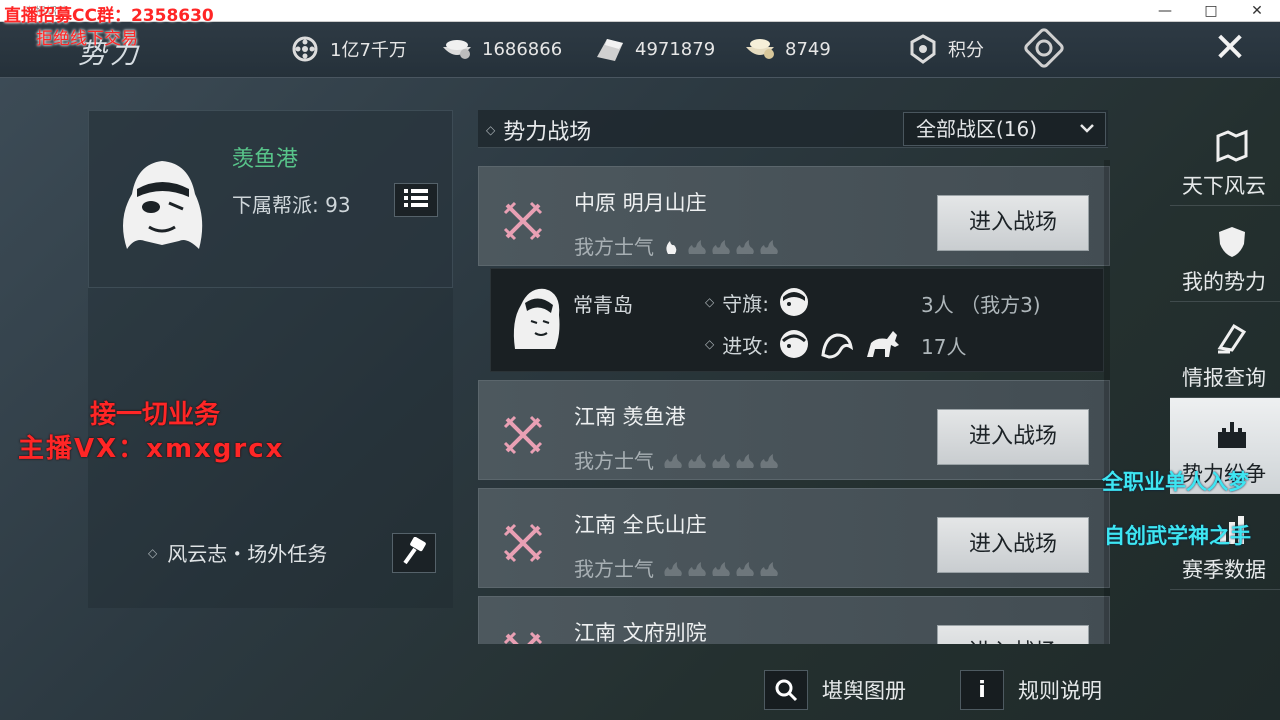 The width and height of the screenshot is (1280, 720). I want to click on attack-label: 进攻:, so click(745, 345).